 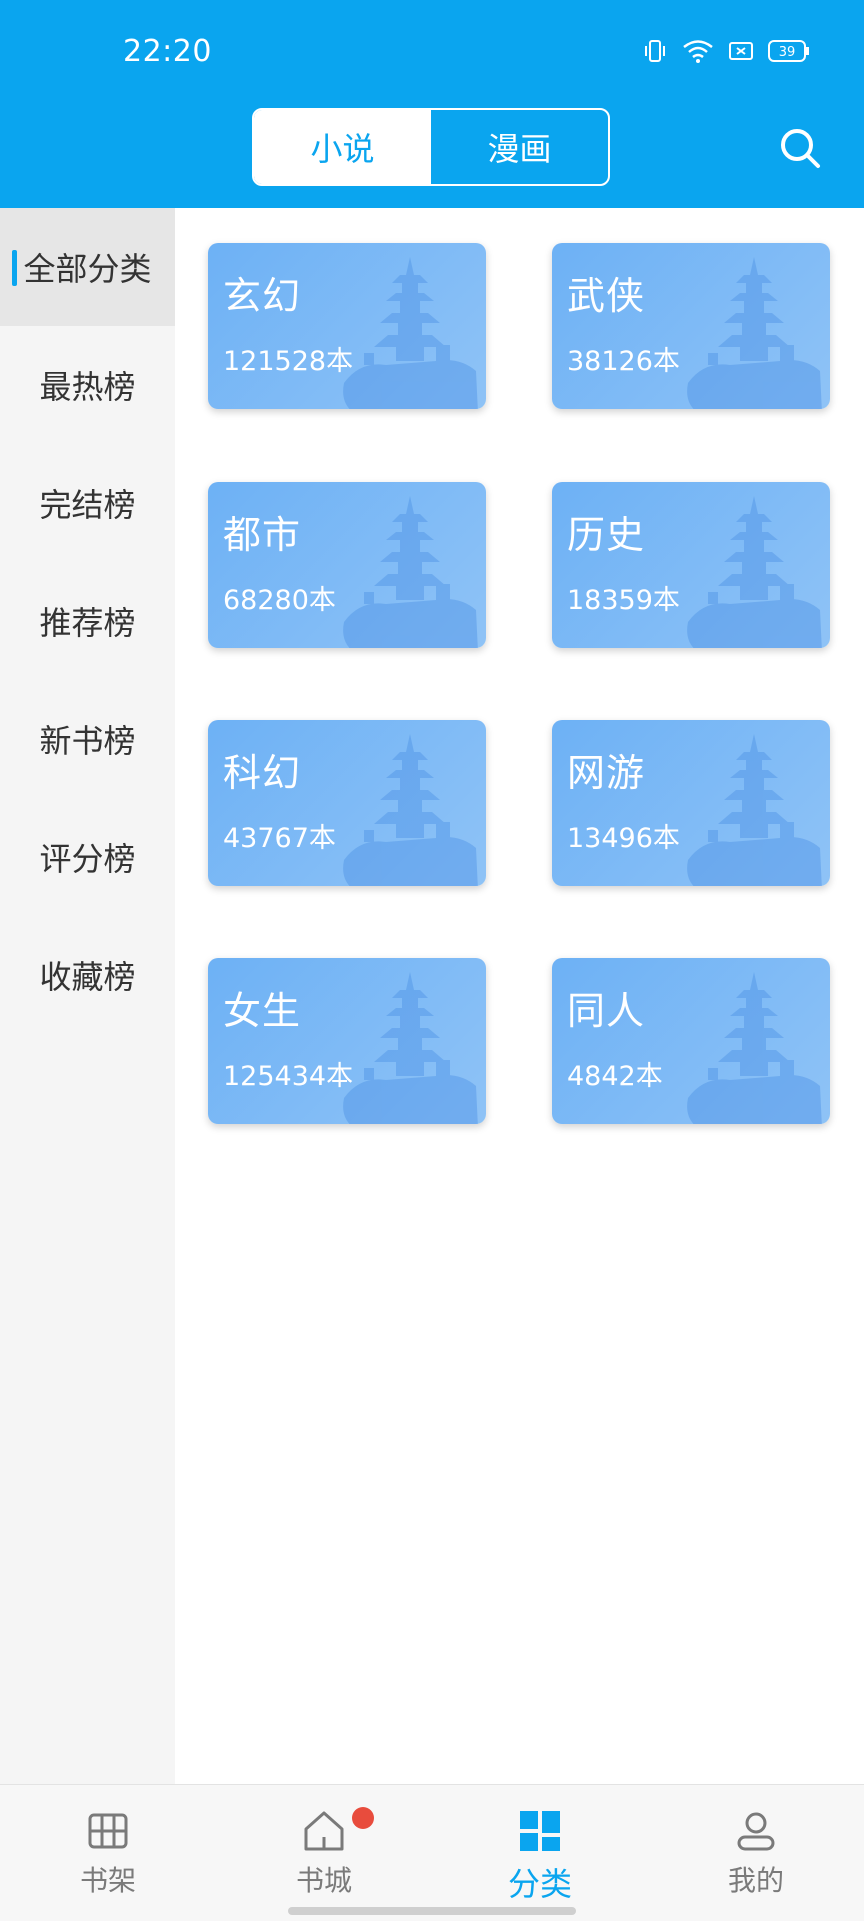 I want to click on nav-label: 书城, so click(x=323, y=1880).